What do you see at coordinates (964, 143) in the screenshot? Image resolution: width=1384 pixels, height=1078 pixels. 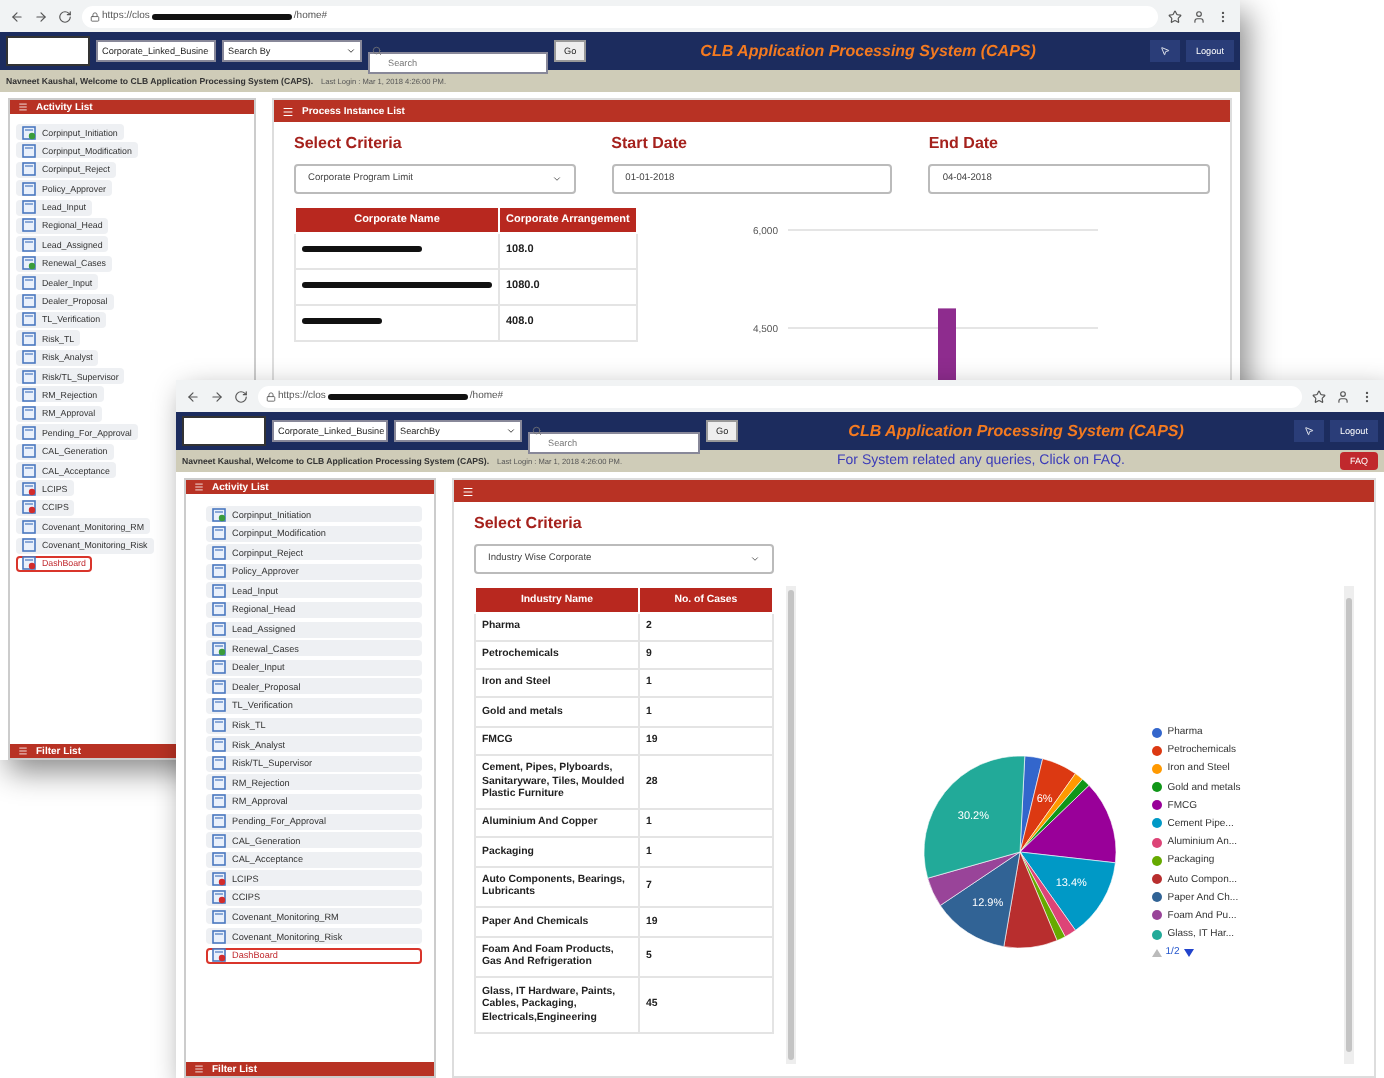 I see `field-label: End Date` at bounding box center [964, 143].